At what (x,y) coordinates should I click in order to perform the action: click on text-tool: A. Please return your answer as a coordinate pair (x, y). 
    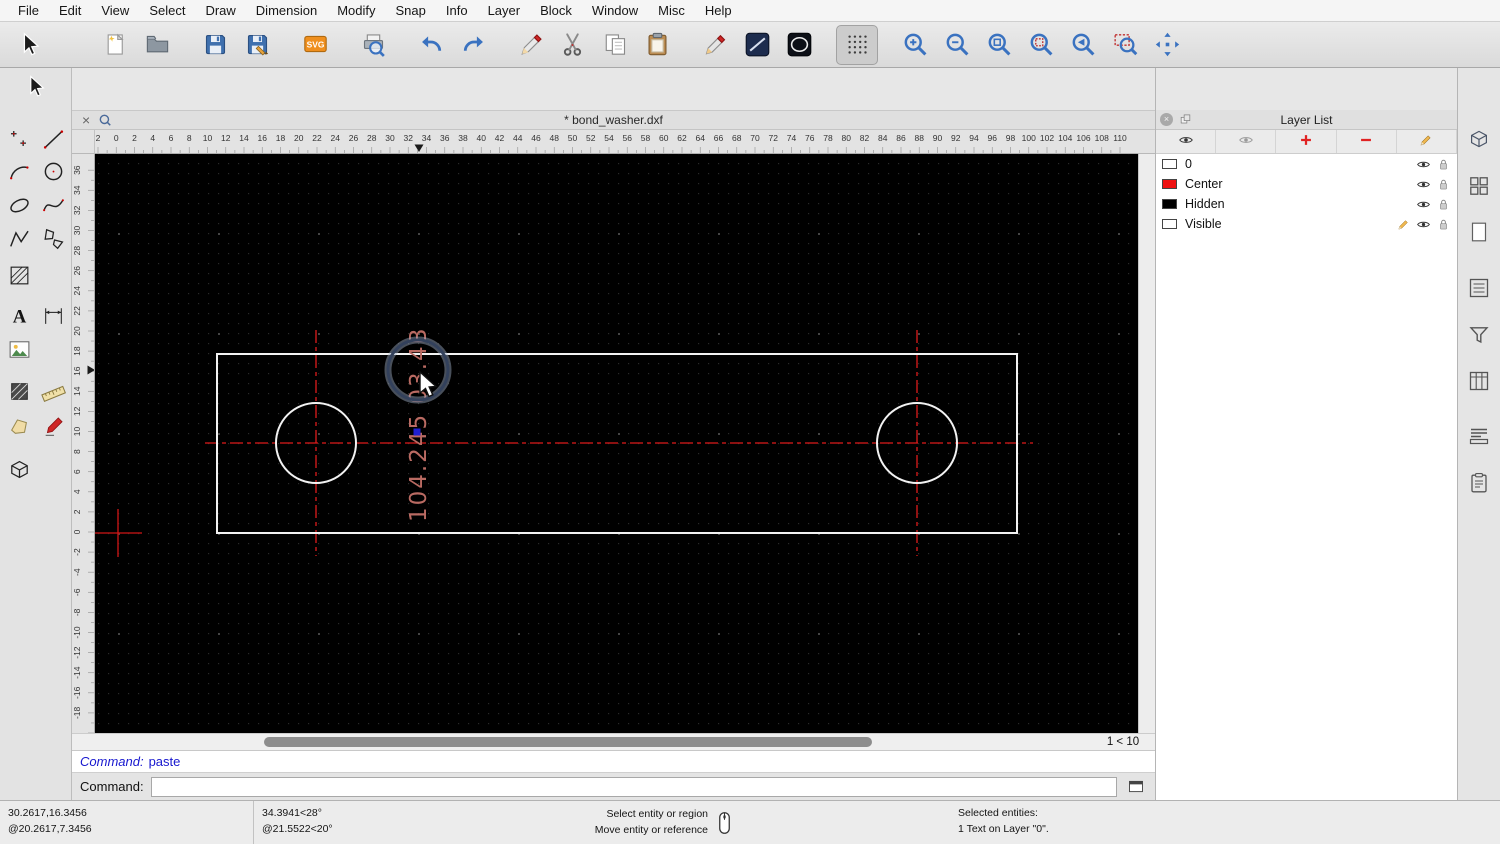
    Looking at the image, I should click on (19, 317).